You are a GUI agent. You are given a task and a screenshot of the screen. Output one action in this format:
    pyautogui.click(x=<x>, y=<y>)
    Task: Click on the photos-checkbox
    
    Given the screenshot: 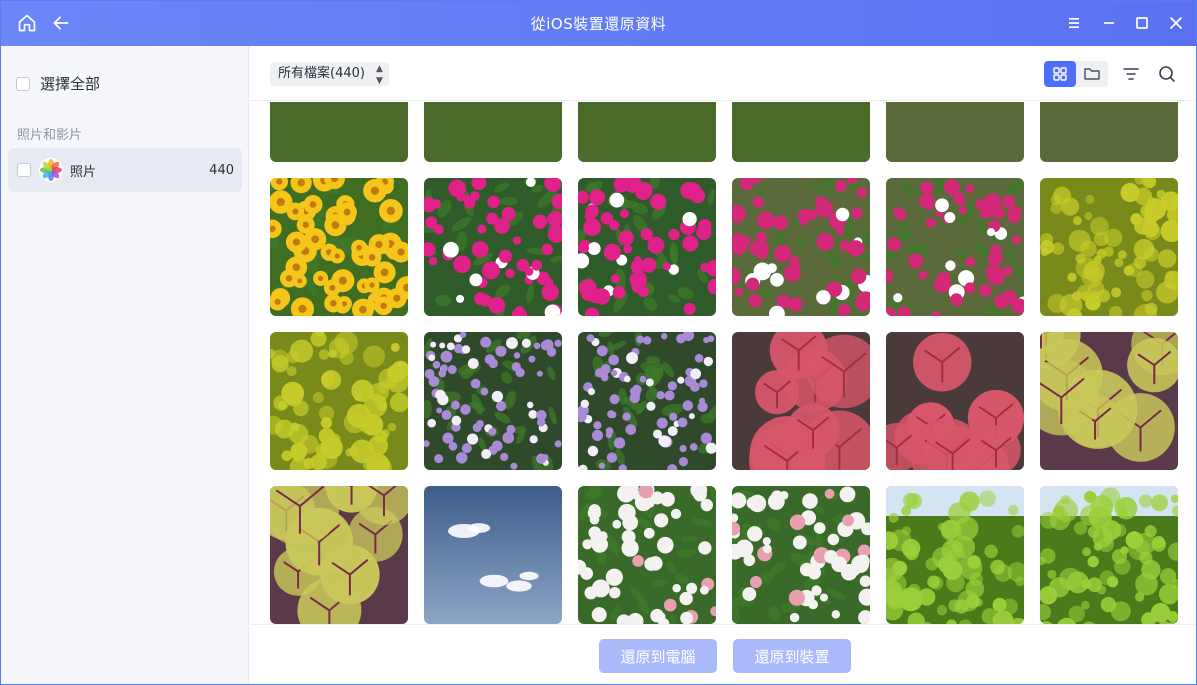 What is the action you would take?
    pyautogui.click(x=24, y=170)
    